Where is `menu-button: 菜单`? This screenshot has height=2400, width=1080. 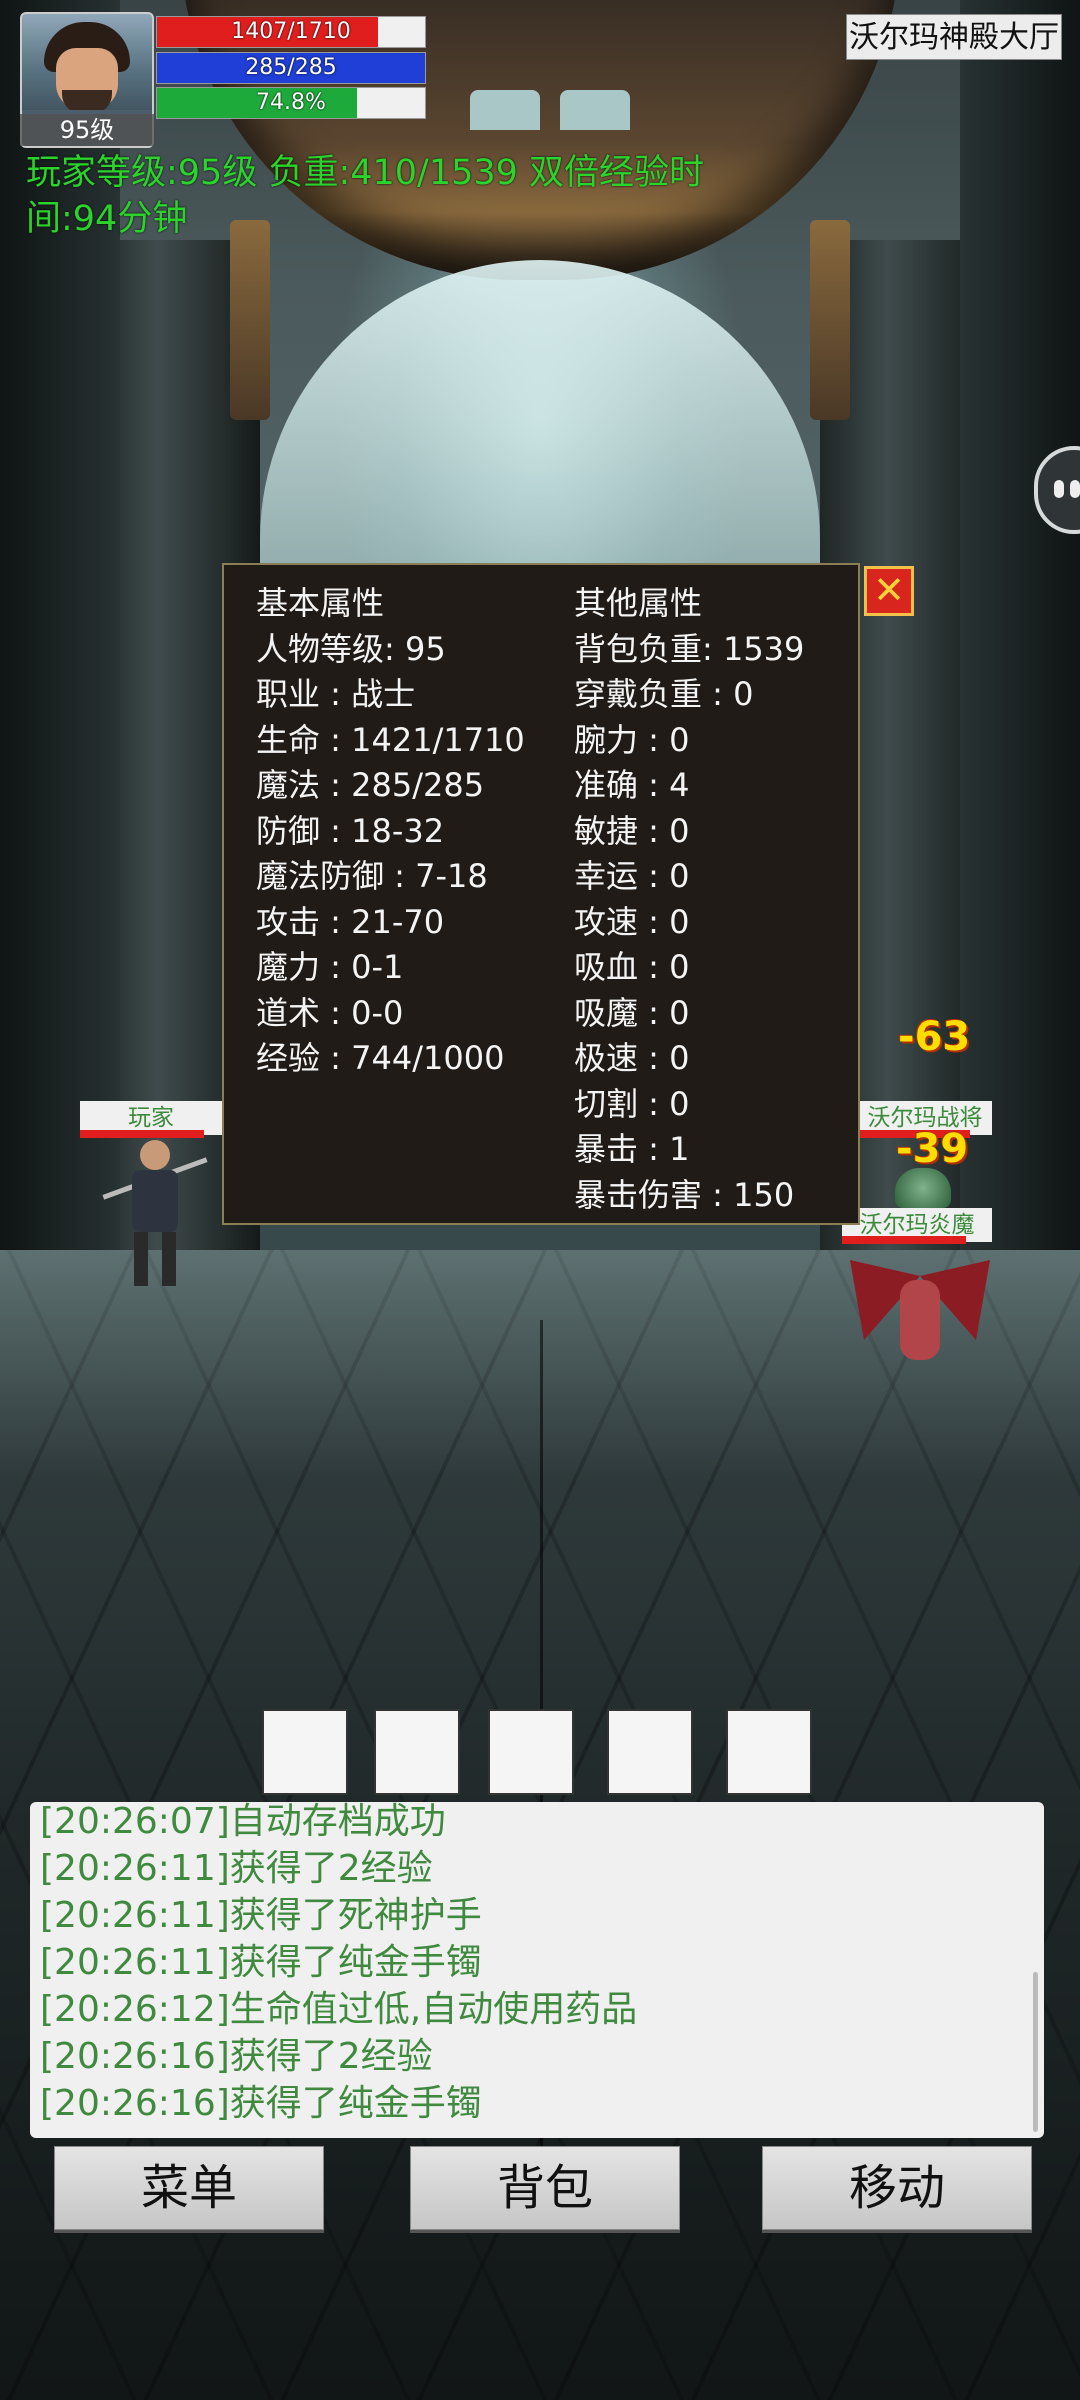 menu-button: 菜单 is located at coordinates (189, 2188).